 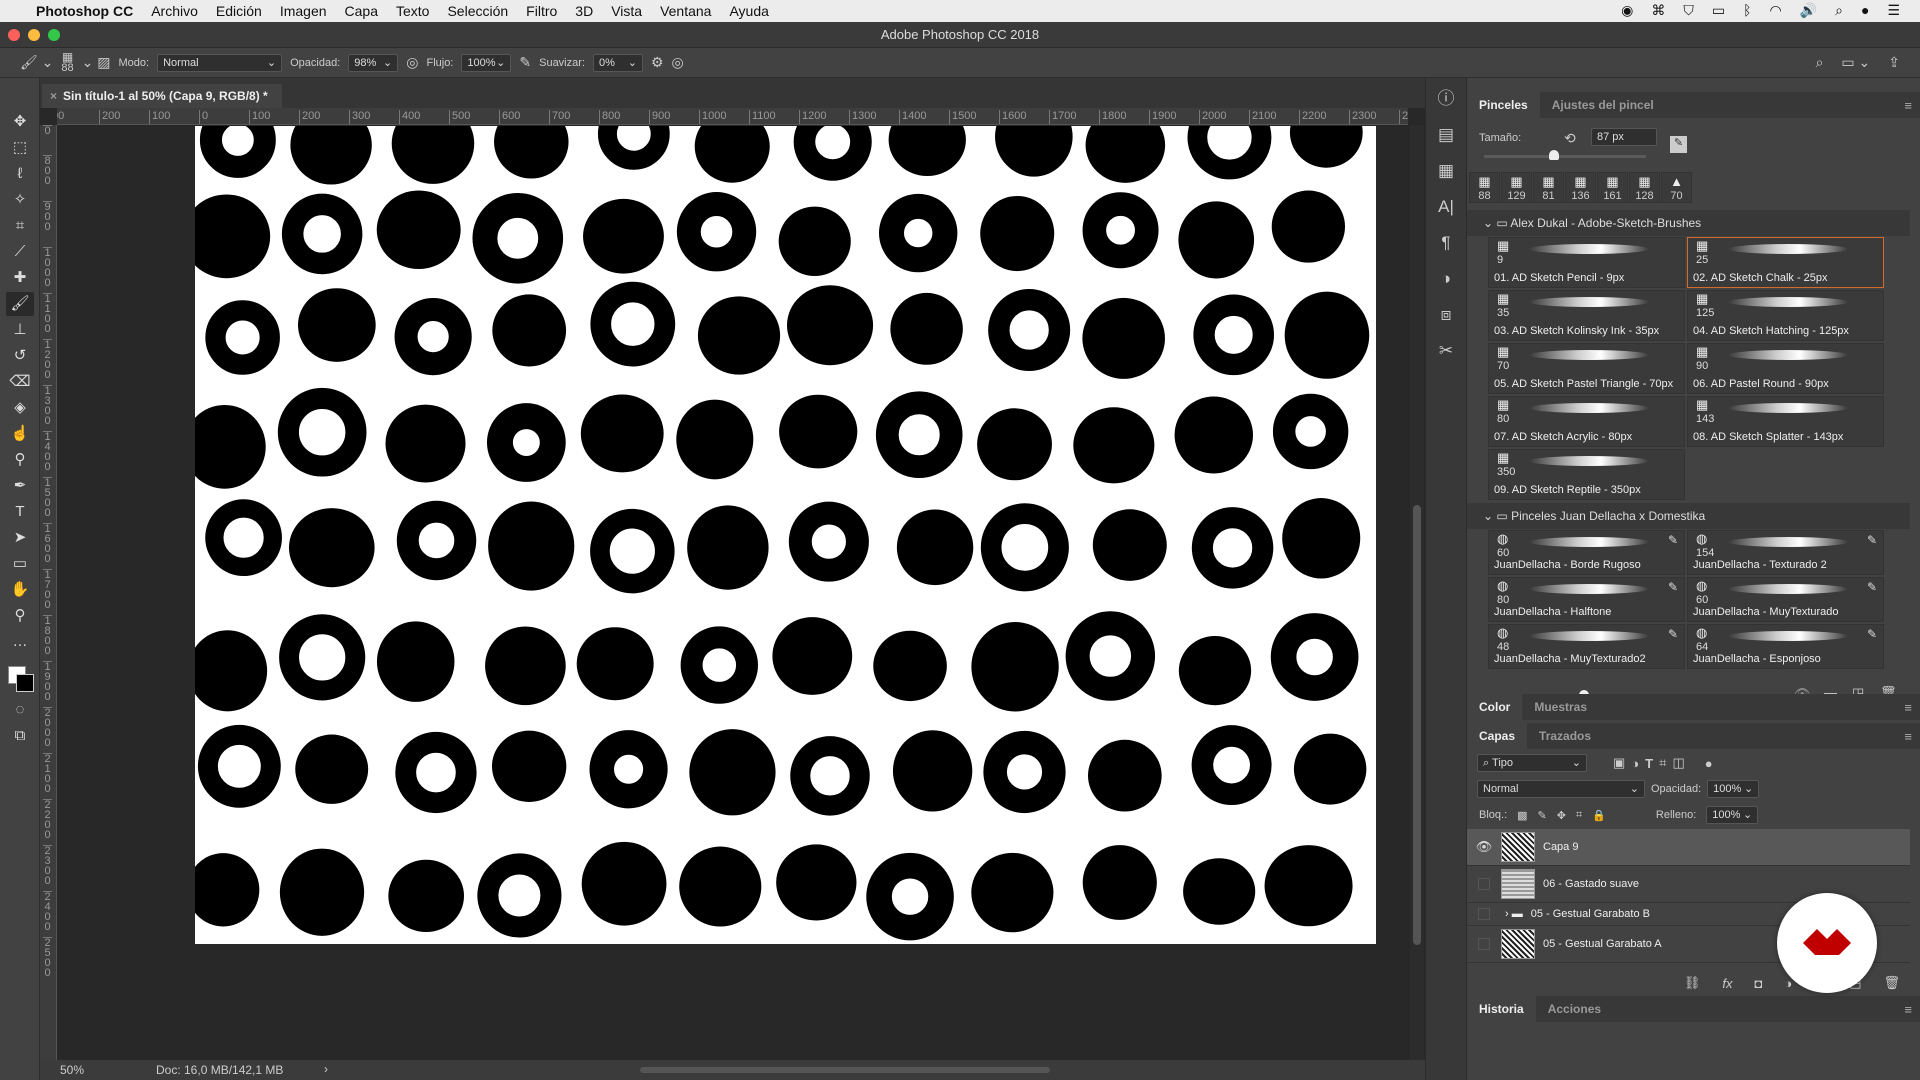 What do you see at coordinates (1446, 351) in the screenshot?
I see `tools-icon: ✂` at bounding box center [1446, 351].